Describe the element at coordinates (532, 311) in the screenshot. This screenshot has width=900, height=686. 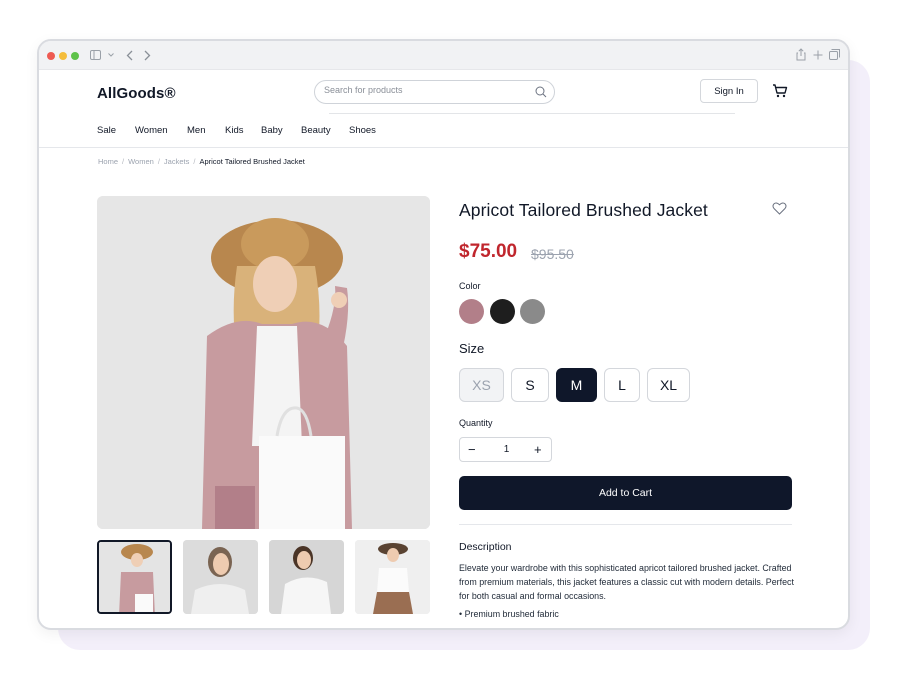
I see `color-swatch-gray` at that location.